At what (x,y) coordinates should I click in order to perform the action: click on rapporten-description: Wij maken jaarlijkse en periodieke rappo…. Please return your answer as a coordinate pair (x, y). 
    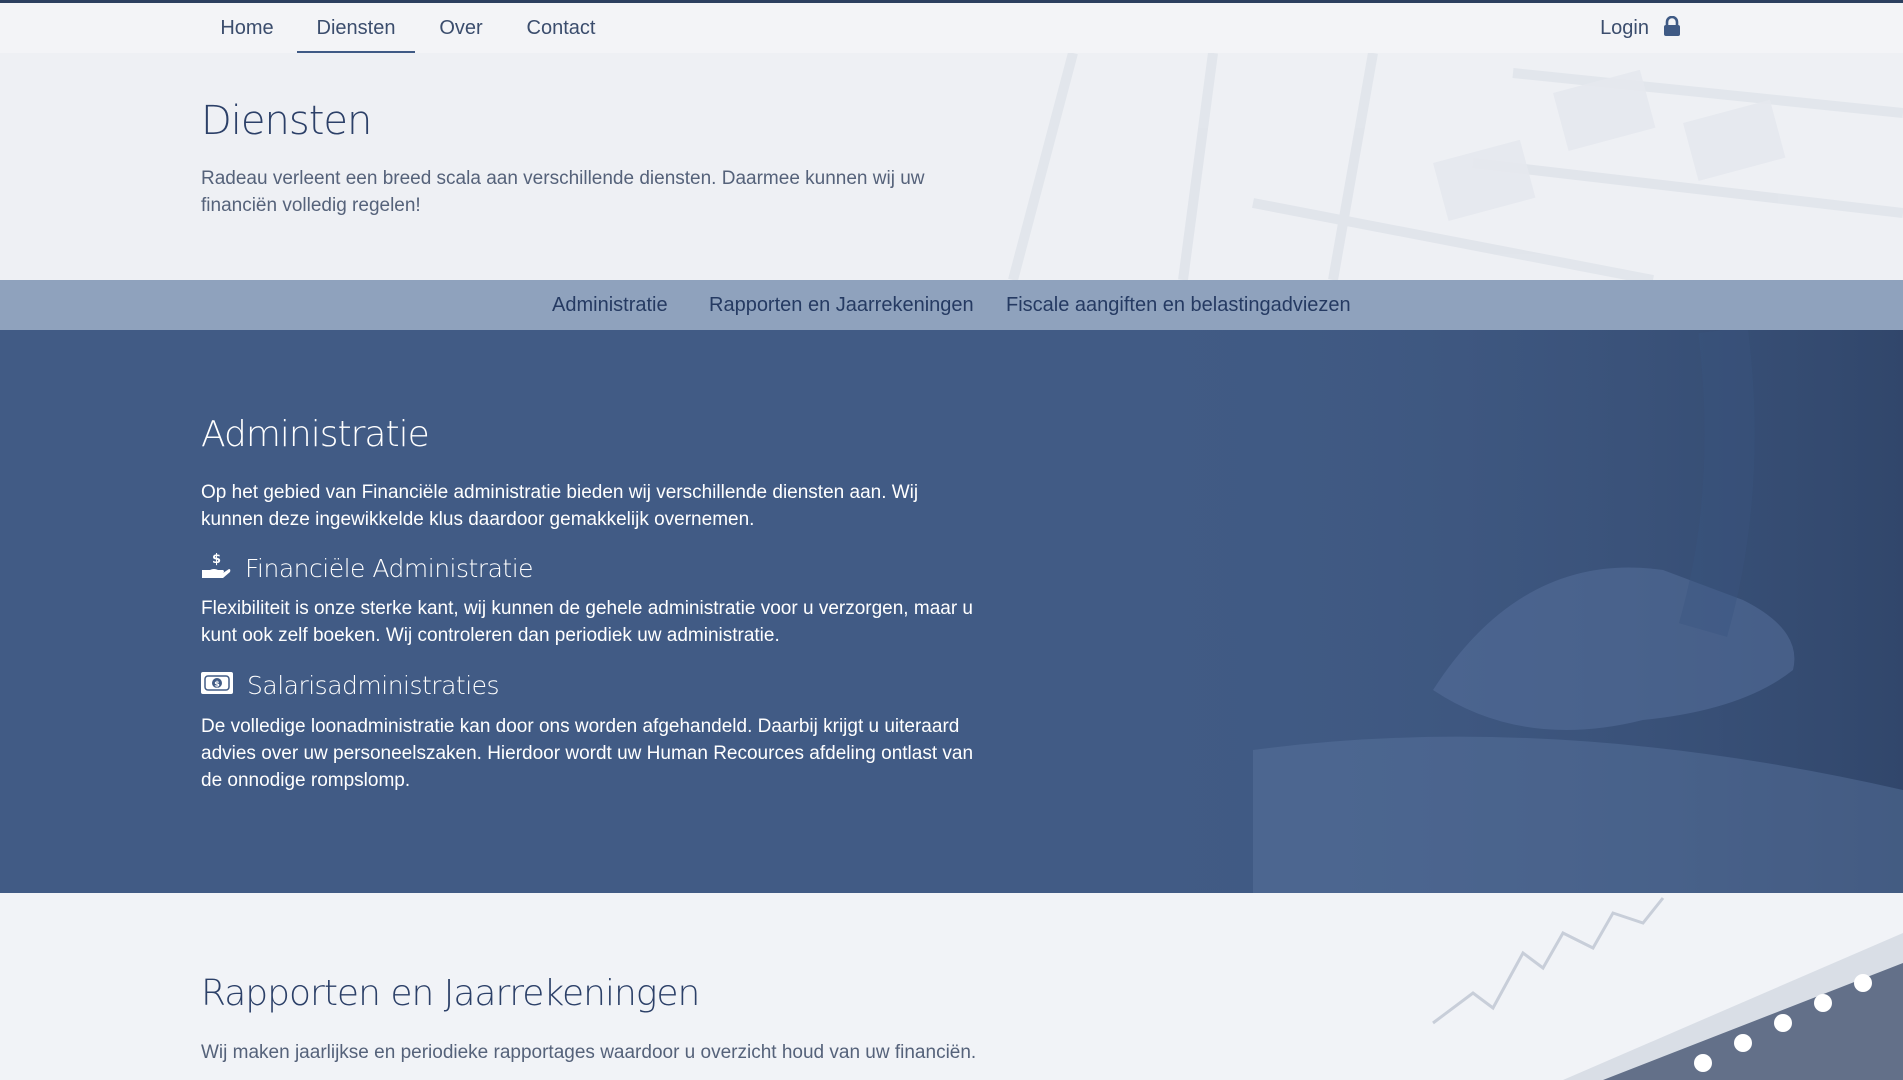
    Looking at the image, I should click on (589, 1052).